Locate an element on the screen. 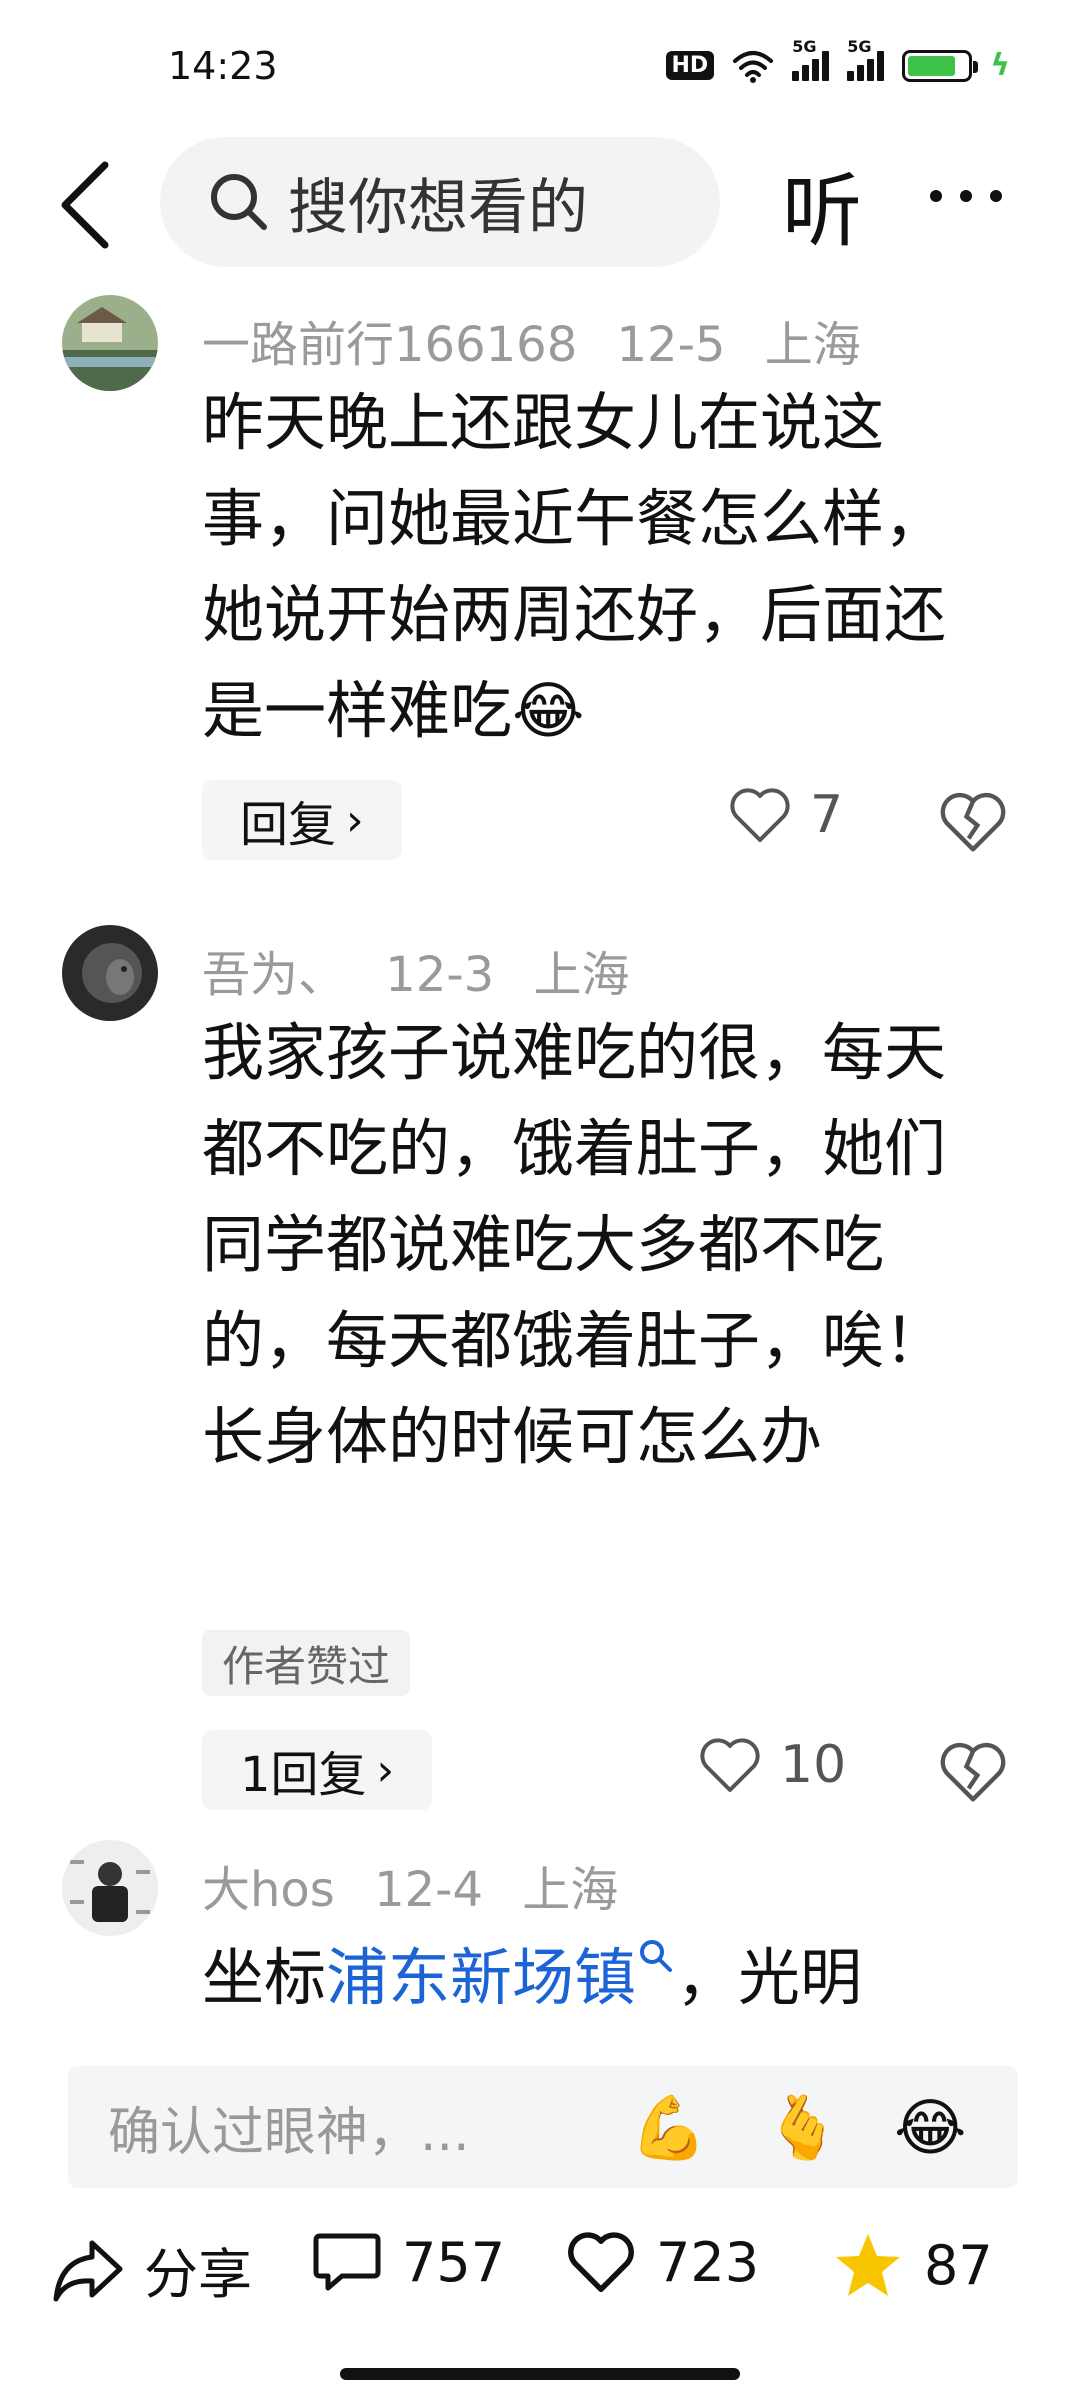 Image resolution: width=1080 pixels, height=2400 pixels. heart-hands-emoji-button: 🫰 is located at coordinates (802, 2128).